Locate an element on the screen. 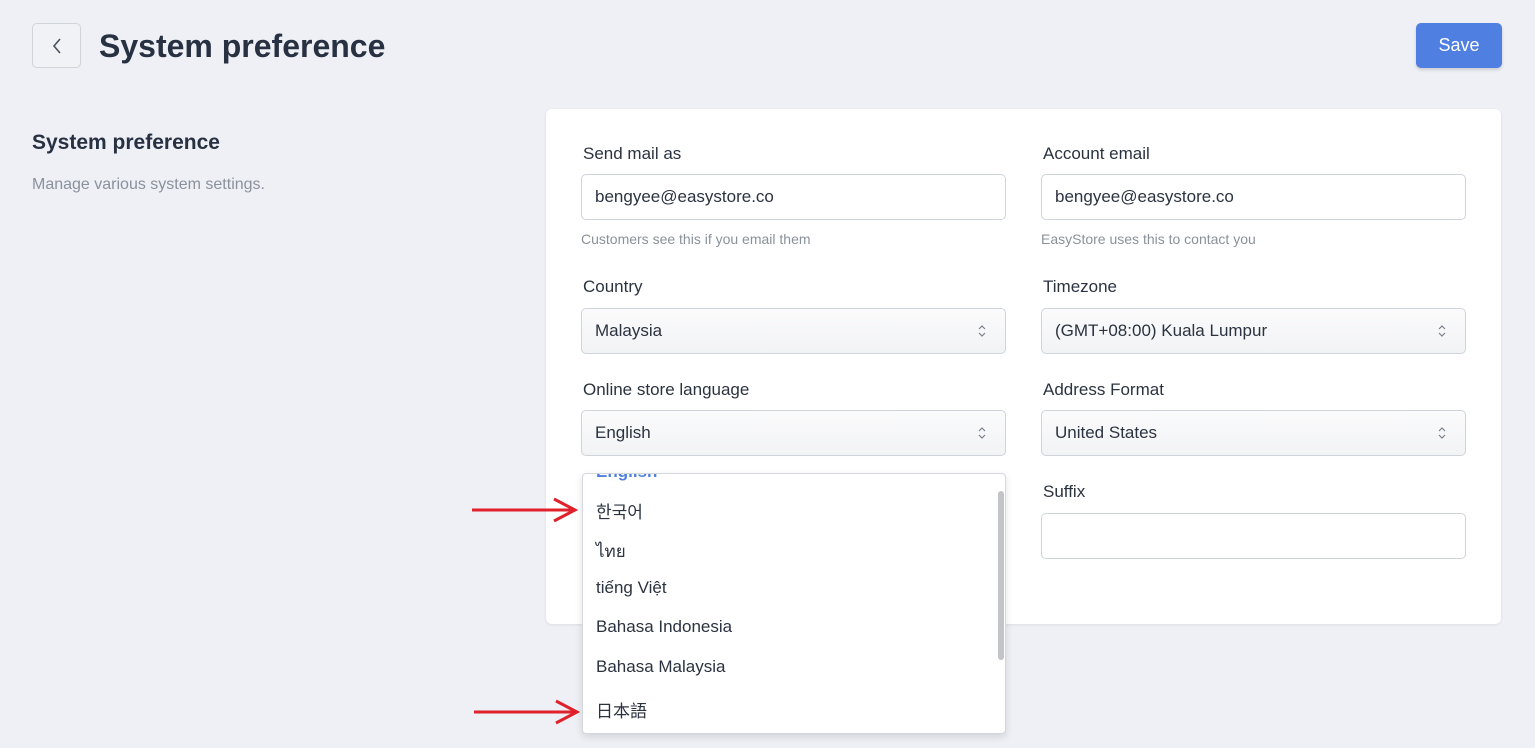 The height and width of the screenshot is (748, 1535). address-format-label: Address Format is located at coordinates (1103, 389).